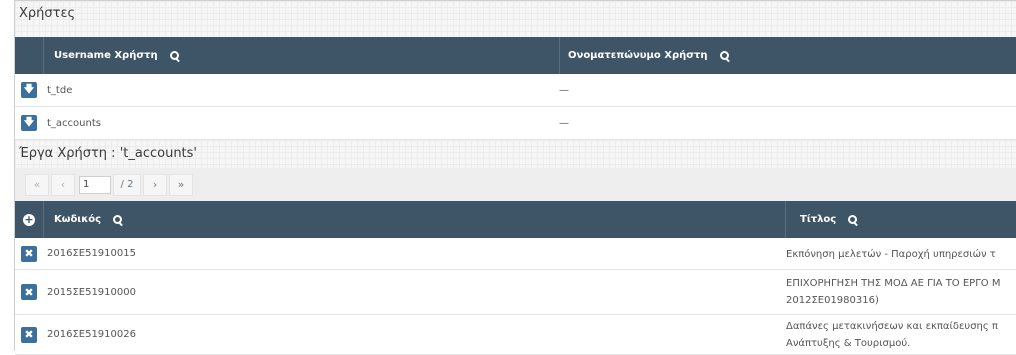 Image resolution: width=1016 pixels, height=355 pixels. Describe the element at coordinates (29, 55) in the screenshot. I see `users-header-spacer` at that location.